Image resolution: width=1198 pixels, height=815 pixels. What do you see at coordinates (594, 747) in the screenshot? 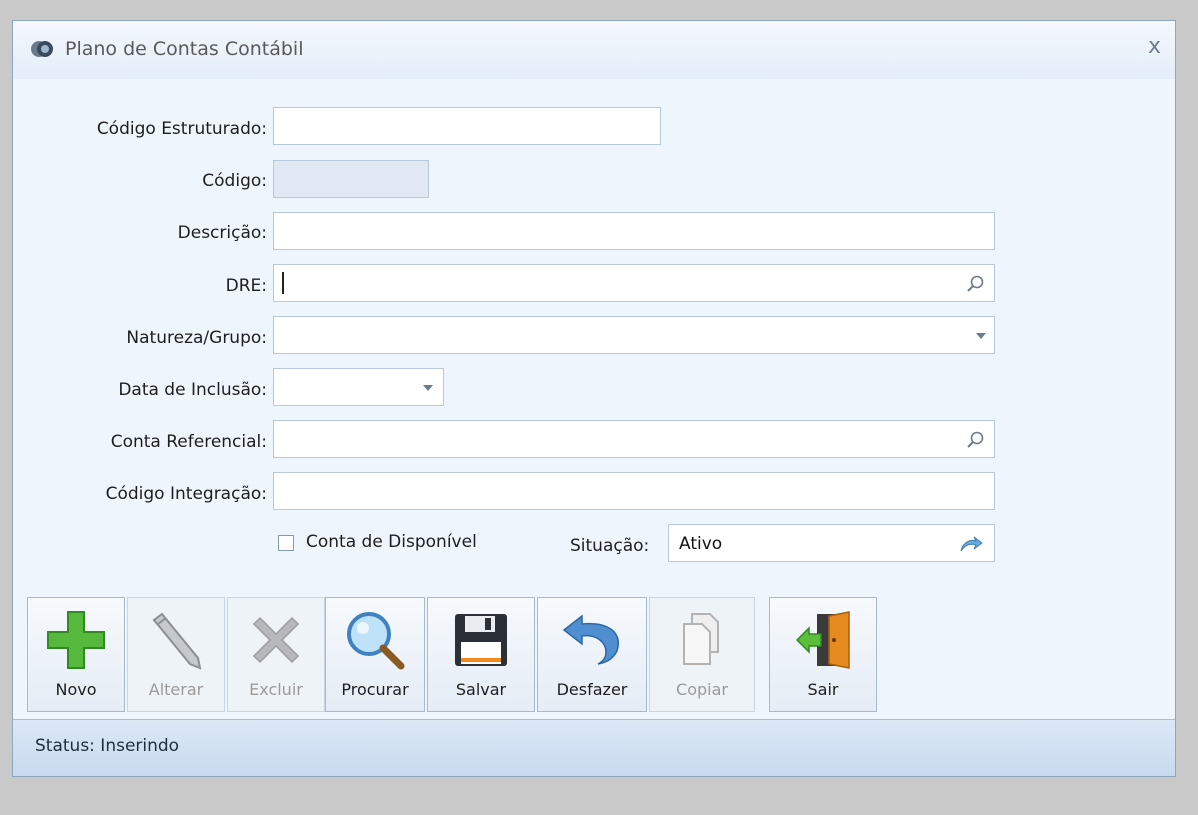
I see `status-bar: Status: Inserindo` at bounding box center [594, 747].